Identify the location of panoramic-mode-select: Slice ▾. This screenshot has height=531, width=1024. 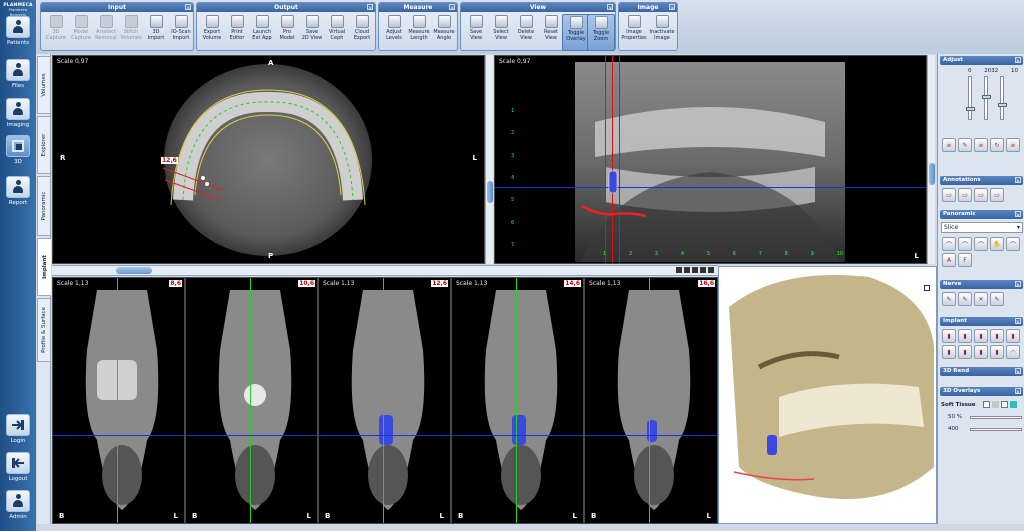
(982, 227).